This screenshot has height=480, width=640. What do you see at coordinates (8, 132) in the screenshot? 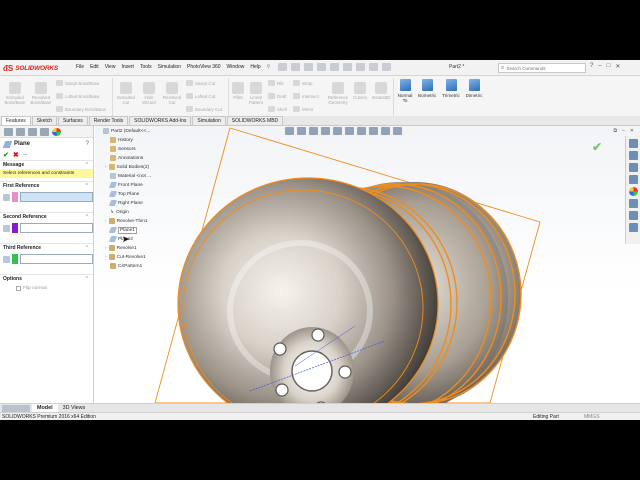
I see `feature-manager-icon` at bounding box center [8, 132].